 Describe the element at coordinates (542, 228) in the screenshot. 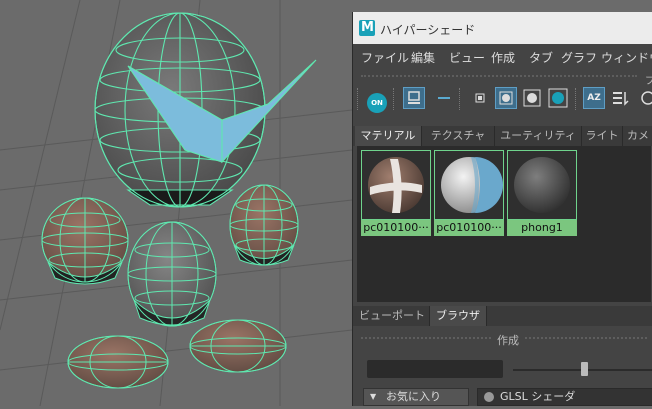

I see `swatch-label: phong1` at that location.